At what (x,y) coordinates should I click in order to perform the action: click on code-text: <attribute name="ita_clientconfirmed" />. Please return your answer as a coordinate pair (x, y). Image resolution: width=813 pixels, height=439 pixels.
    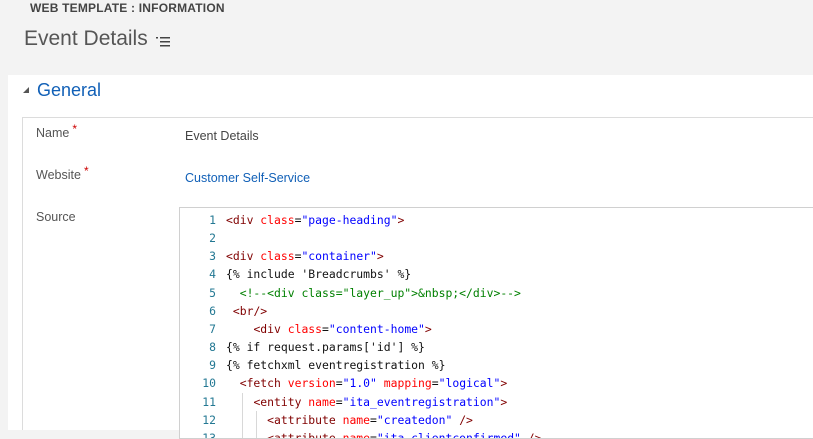
    Looking at the image, I should click on (404, 434).